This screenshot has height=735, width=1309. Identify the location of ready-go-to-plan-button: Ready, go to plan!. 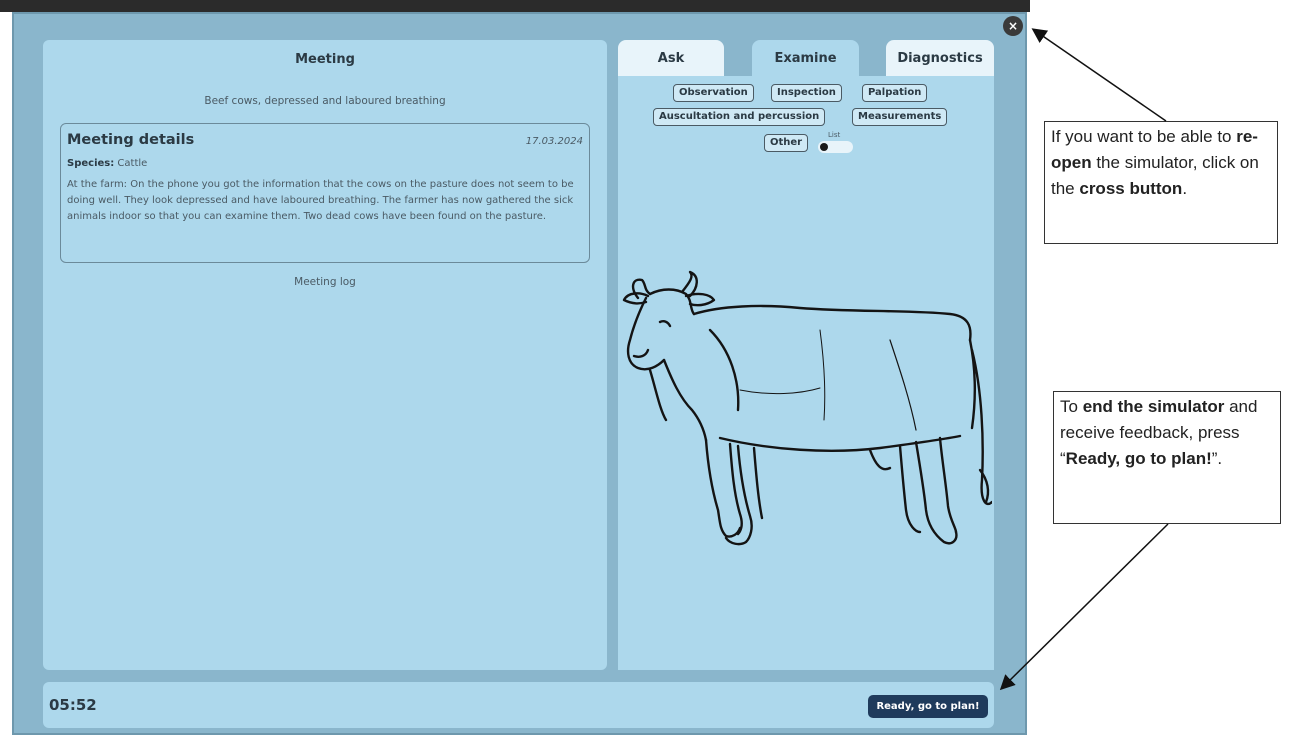
(928, 706).